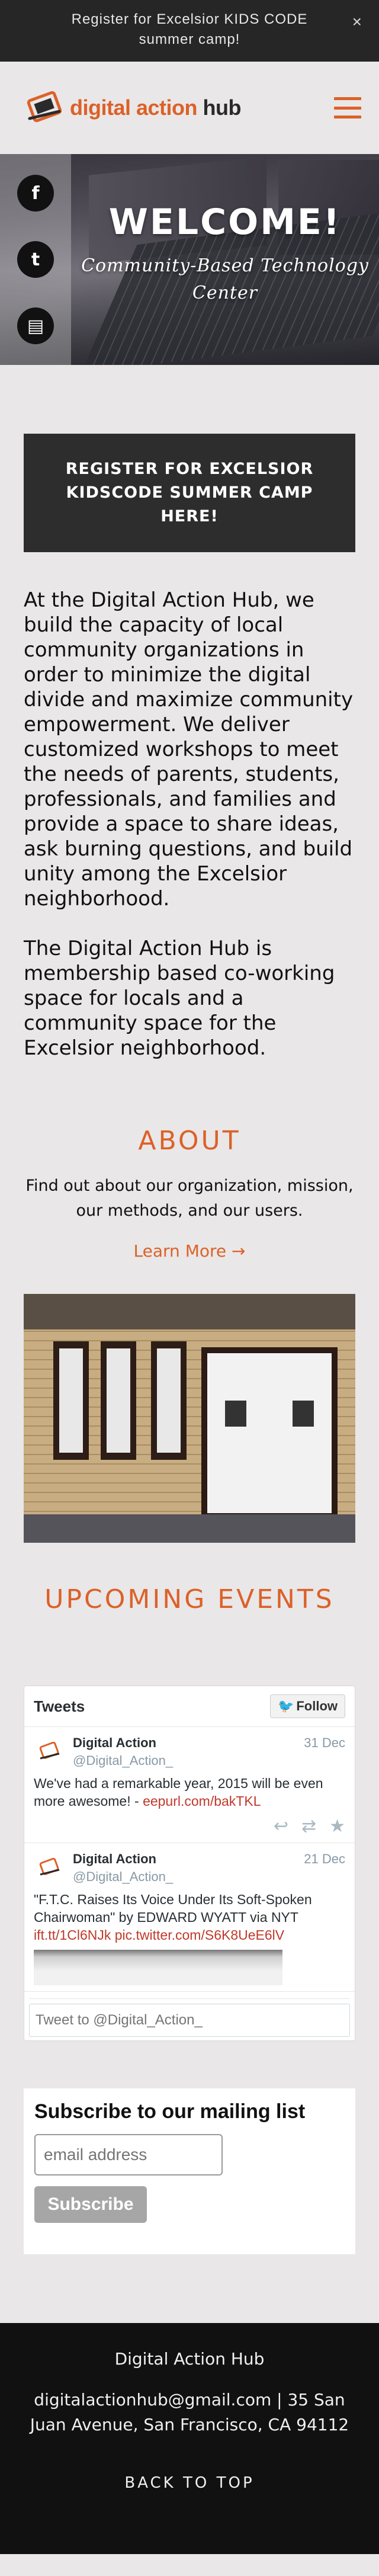 The image size is (379, 2576). I want to click on site-header: digital action hub, so click(189, 108).